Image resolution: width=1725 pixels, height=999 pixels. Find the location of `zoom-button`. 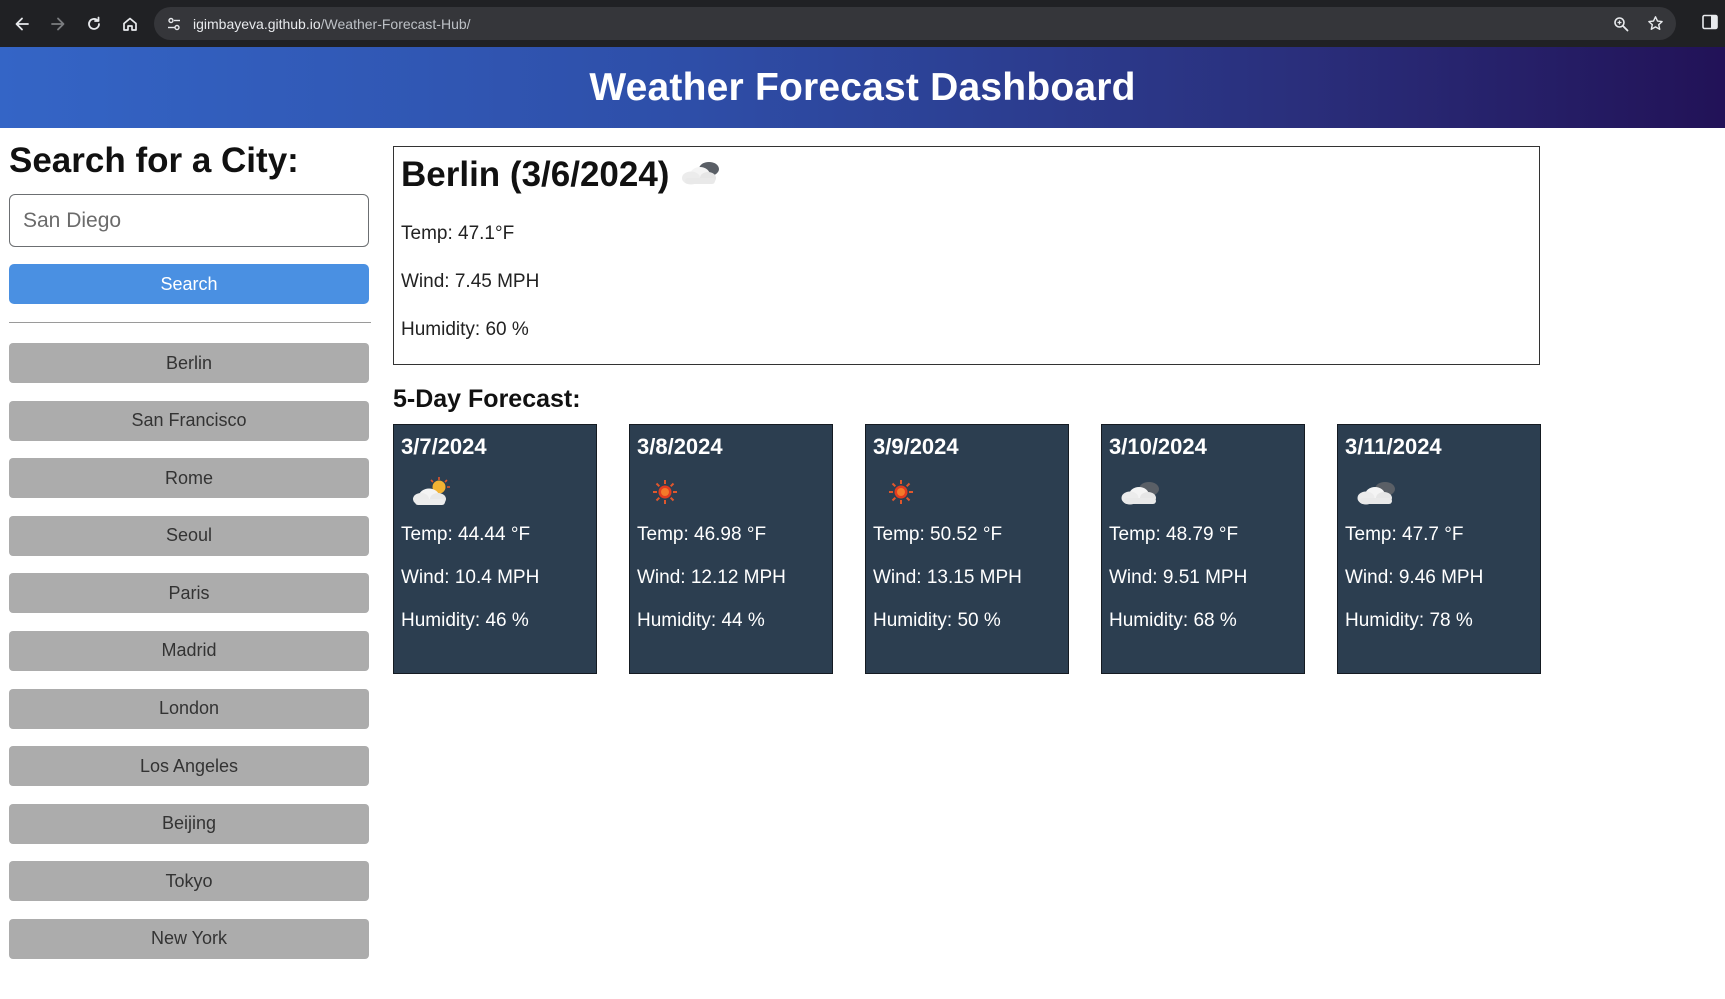

zoom-button is located at coordinates (1621, 24).